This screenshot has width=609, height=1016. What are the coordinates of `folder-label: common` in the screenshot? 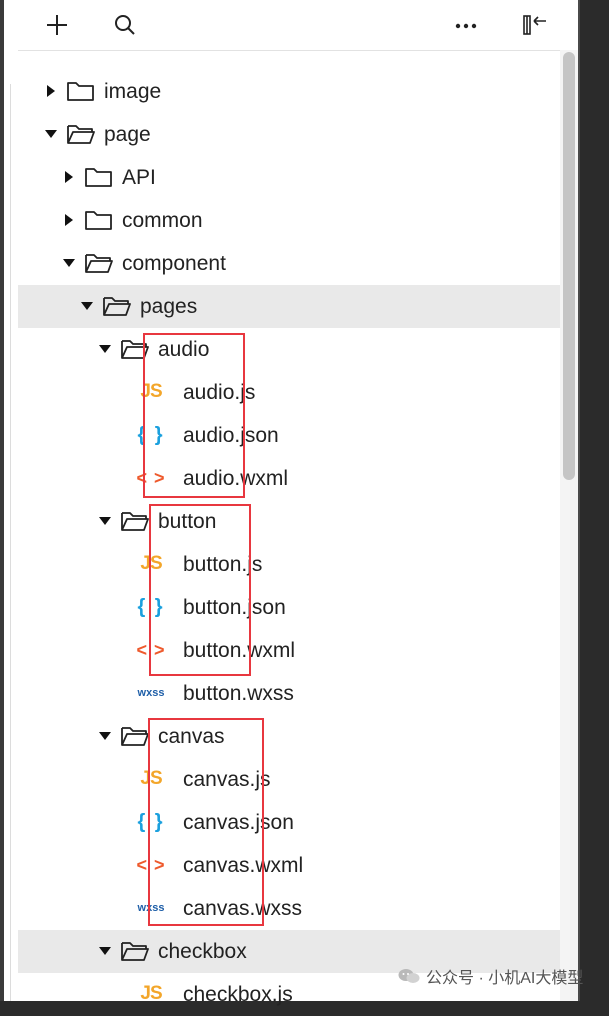 It's located at (162, 220).